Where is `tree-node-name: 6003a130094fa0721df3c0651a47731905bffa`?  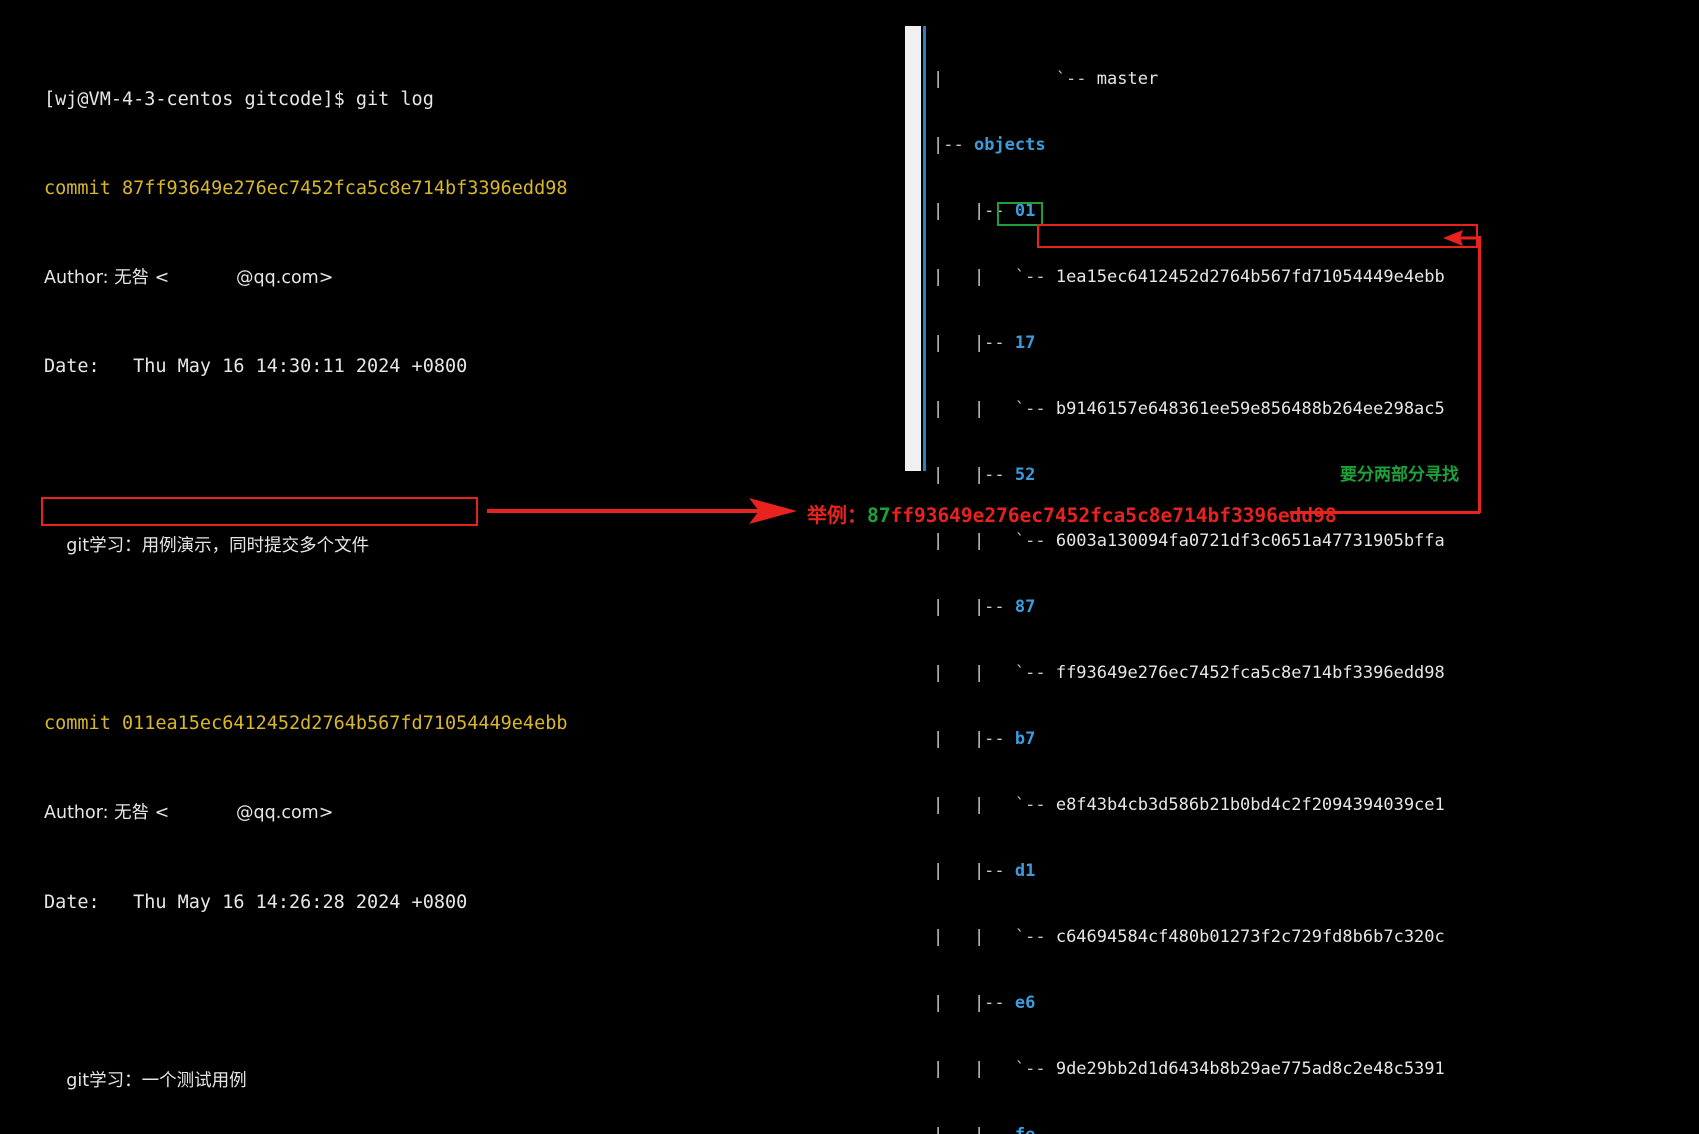 tree-node-name: 6003a130094fa0721df3c0651a47731905bffa is located at coordinates (1250, 541).